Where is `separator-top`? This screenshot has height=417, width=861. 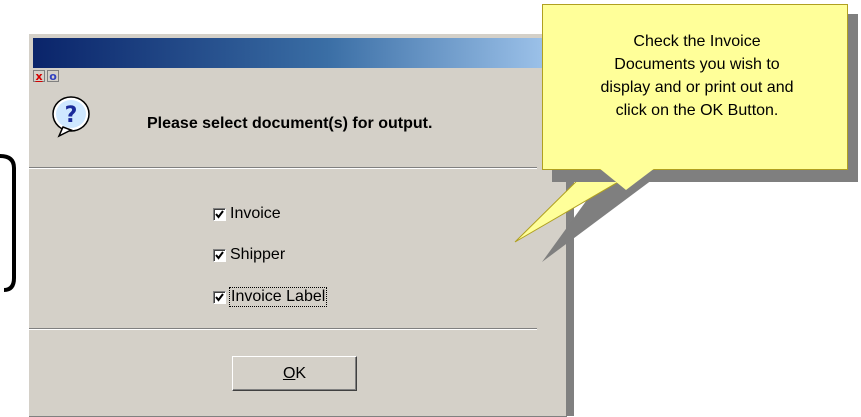 separator-top is located at coordinates (283, 168).